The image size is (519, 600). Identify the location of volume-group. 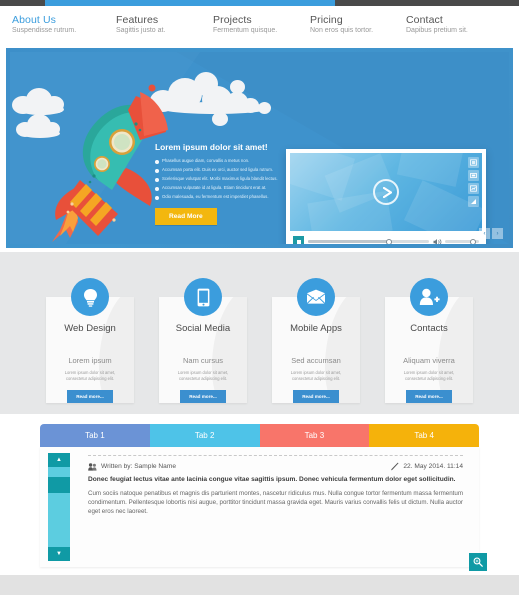
(456, 241).